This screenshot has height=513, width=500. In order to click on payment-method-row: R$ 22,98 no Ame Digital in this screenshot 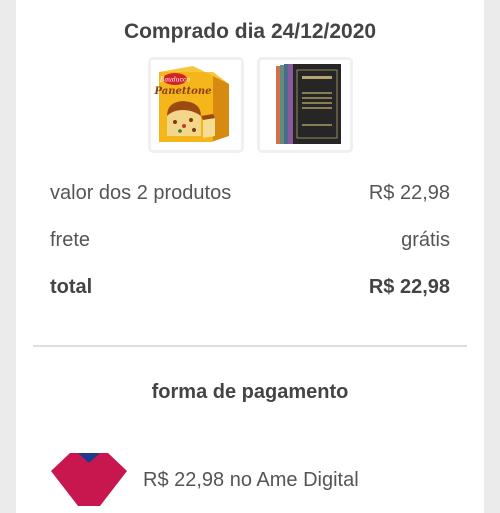, I will do `click(204, 480)`.